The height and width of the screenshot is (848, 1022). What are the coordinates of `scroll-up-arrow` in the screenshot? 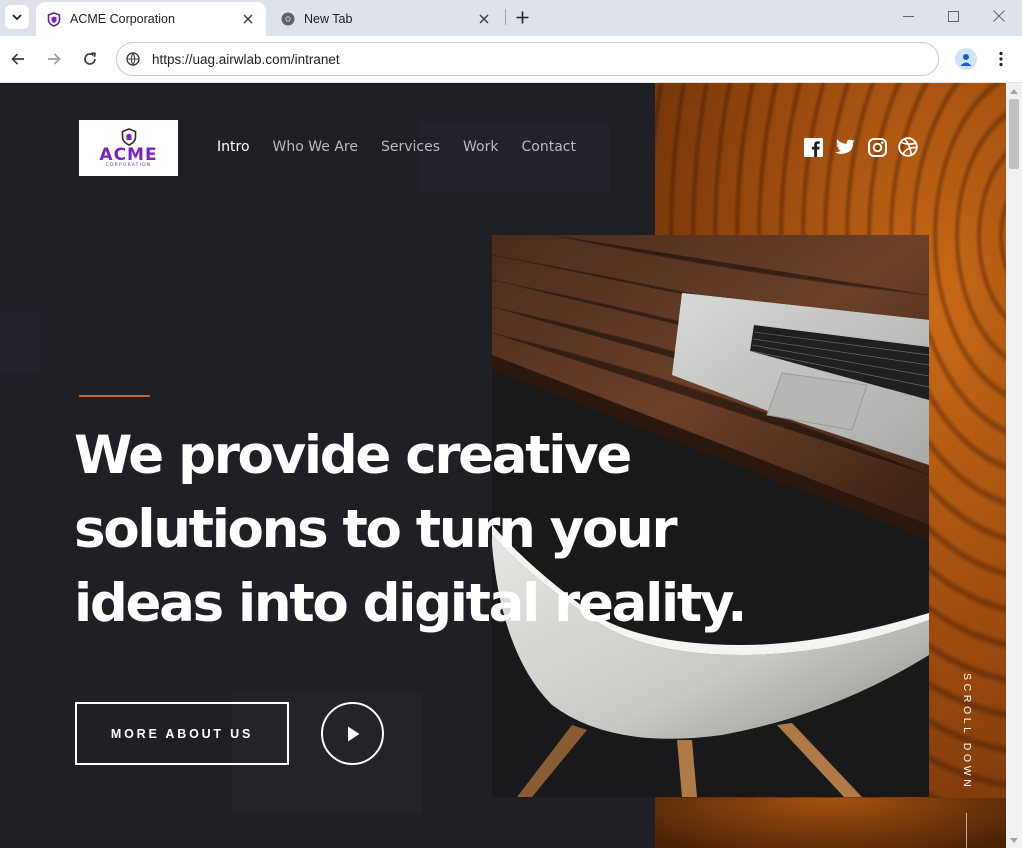 It's located at (1014, 91).